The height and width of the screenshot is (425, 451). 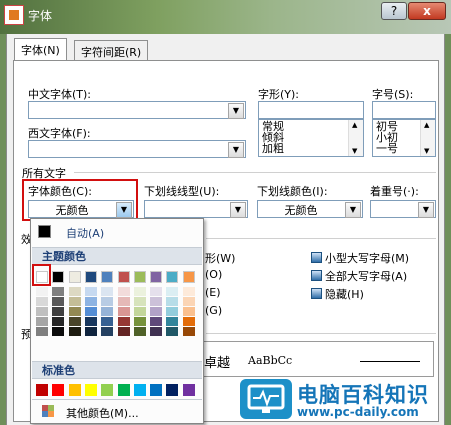 I want to click on emphasis-mark-label: 着重号(·):, so click(x=394, y=191).